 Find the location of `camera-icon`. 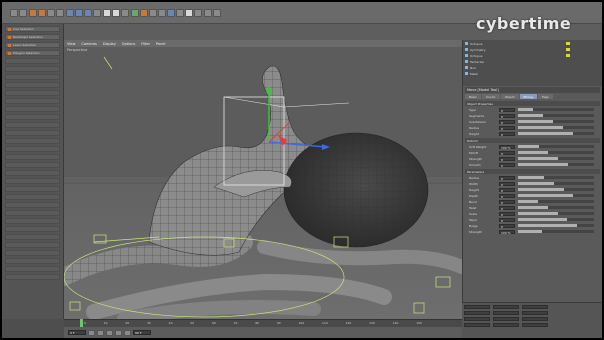

camera-icon is located at coordinates (189, 12).